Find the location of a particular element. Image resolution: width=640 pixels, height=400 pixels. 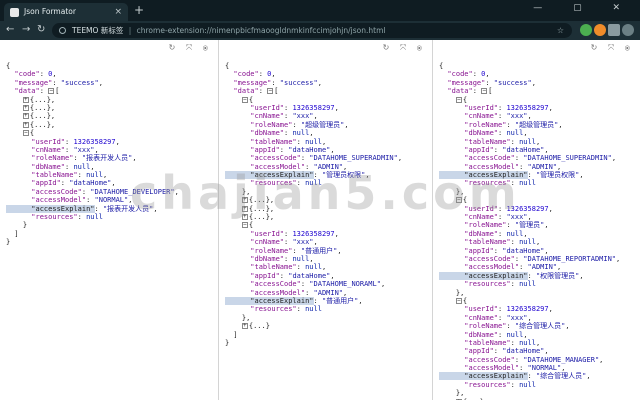

new-tab-button: + is located at coordinates (139, 10).